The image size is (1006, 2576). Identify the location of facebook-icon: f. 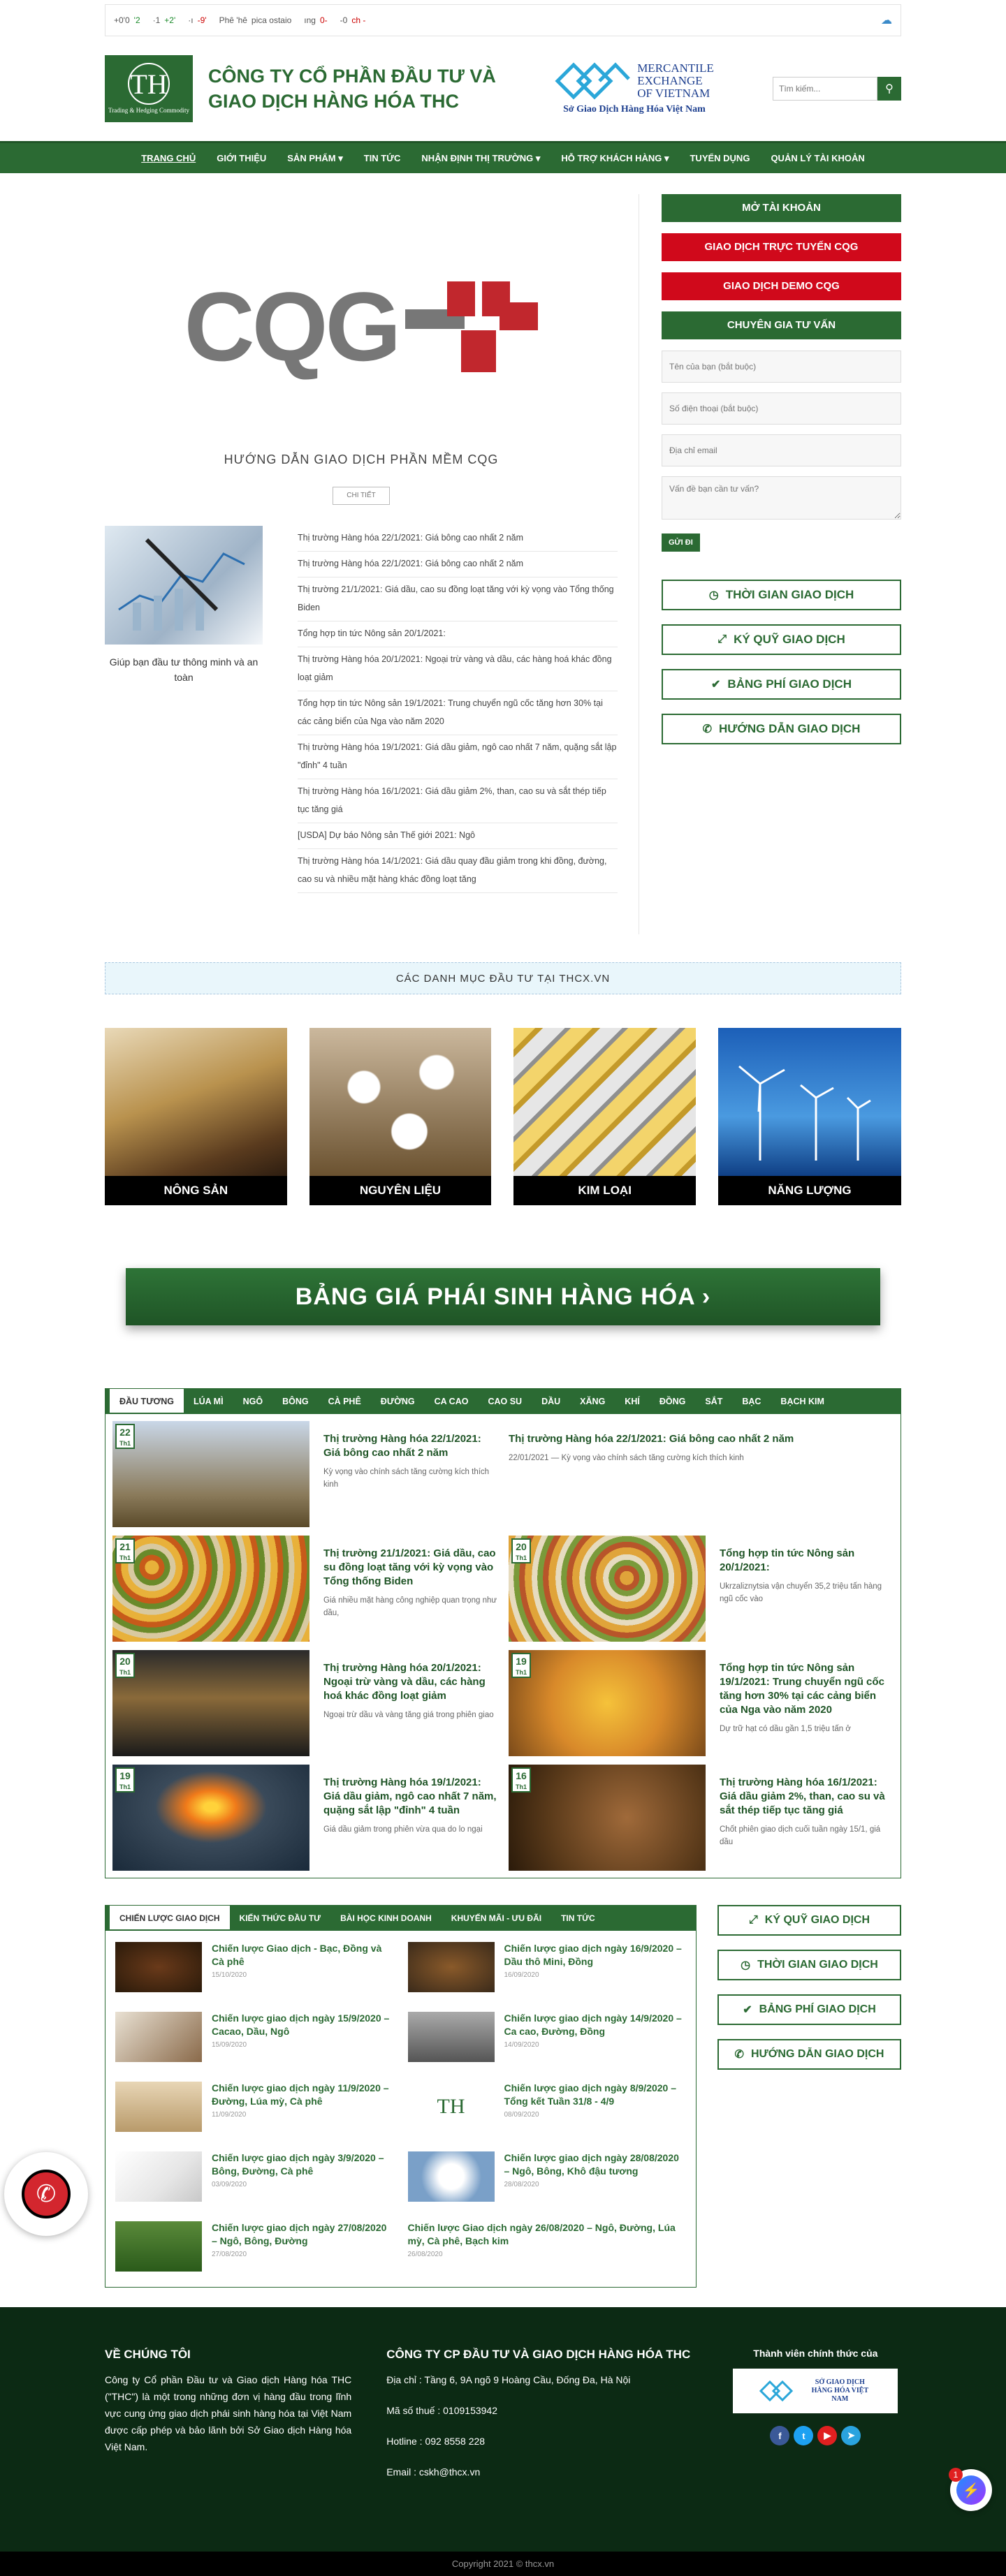
(780, 2435).